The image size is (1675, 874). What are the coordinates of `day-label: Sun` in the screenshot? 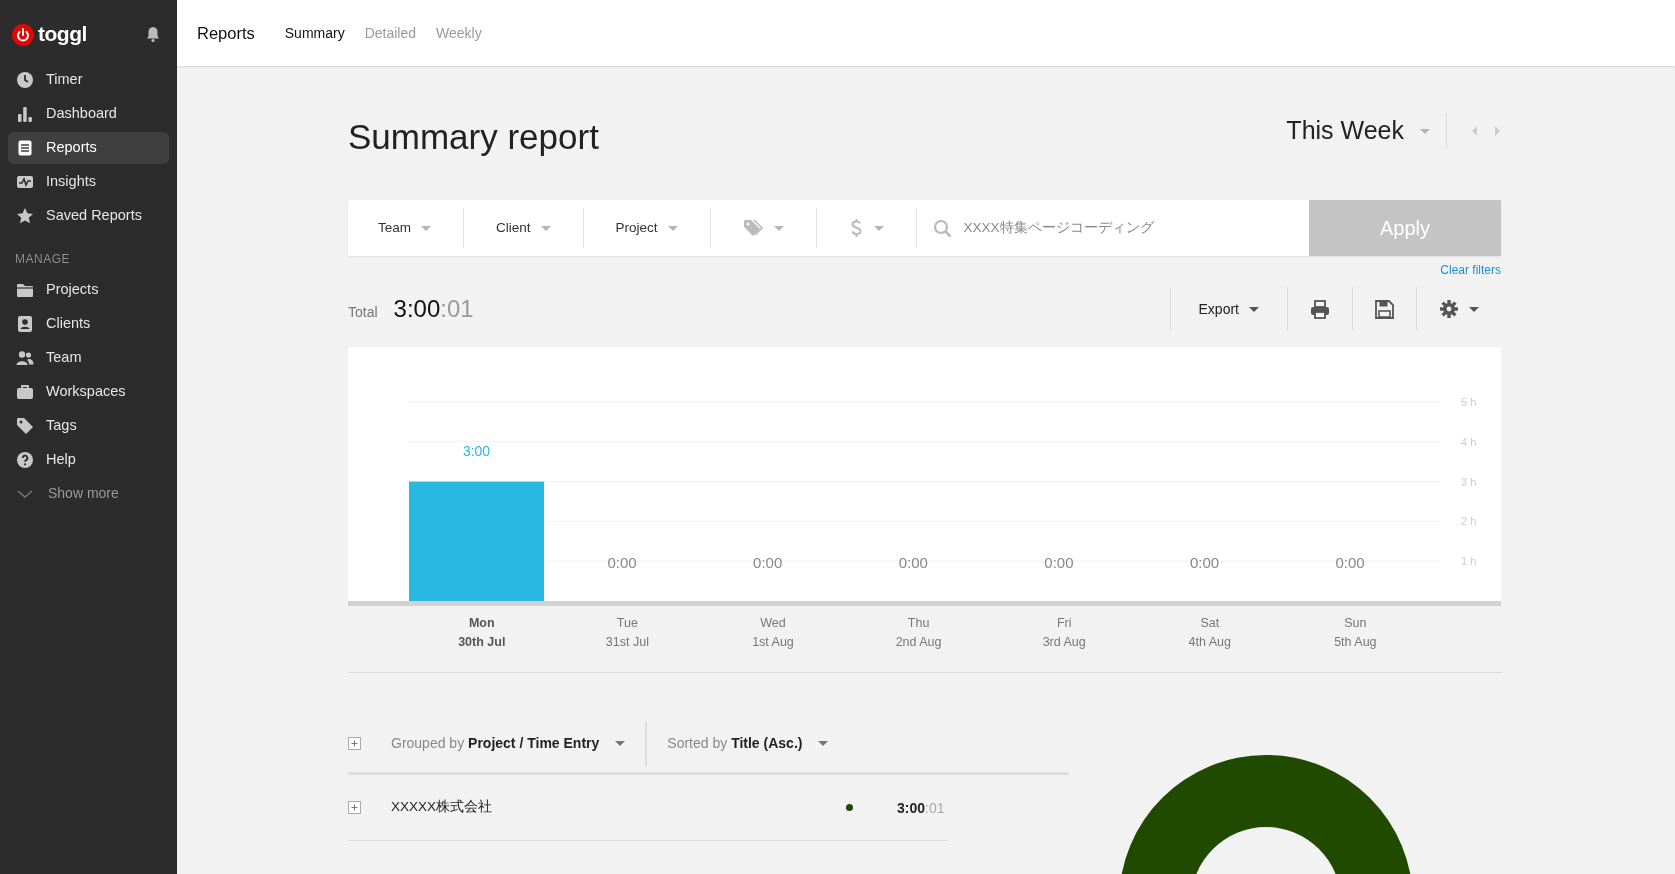 It's located at (1355, 623).